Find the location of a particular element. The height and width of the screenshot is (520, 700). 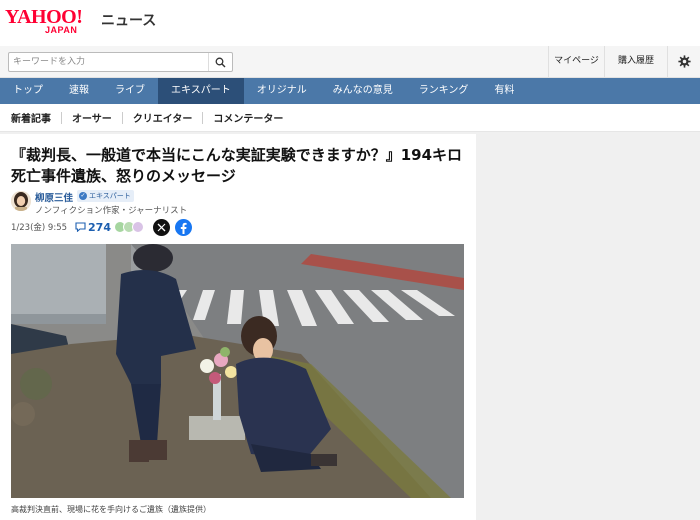

subnav-new-articles: 新着記事 is located at coordinates (31, 117).